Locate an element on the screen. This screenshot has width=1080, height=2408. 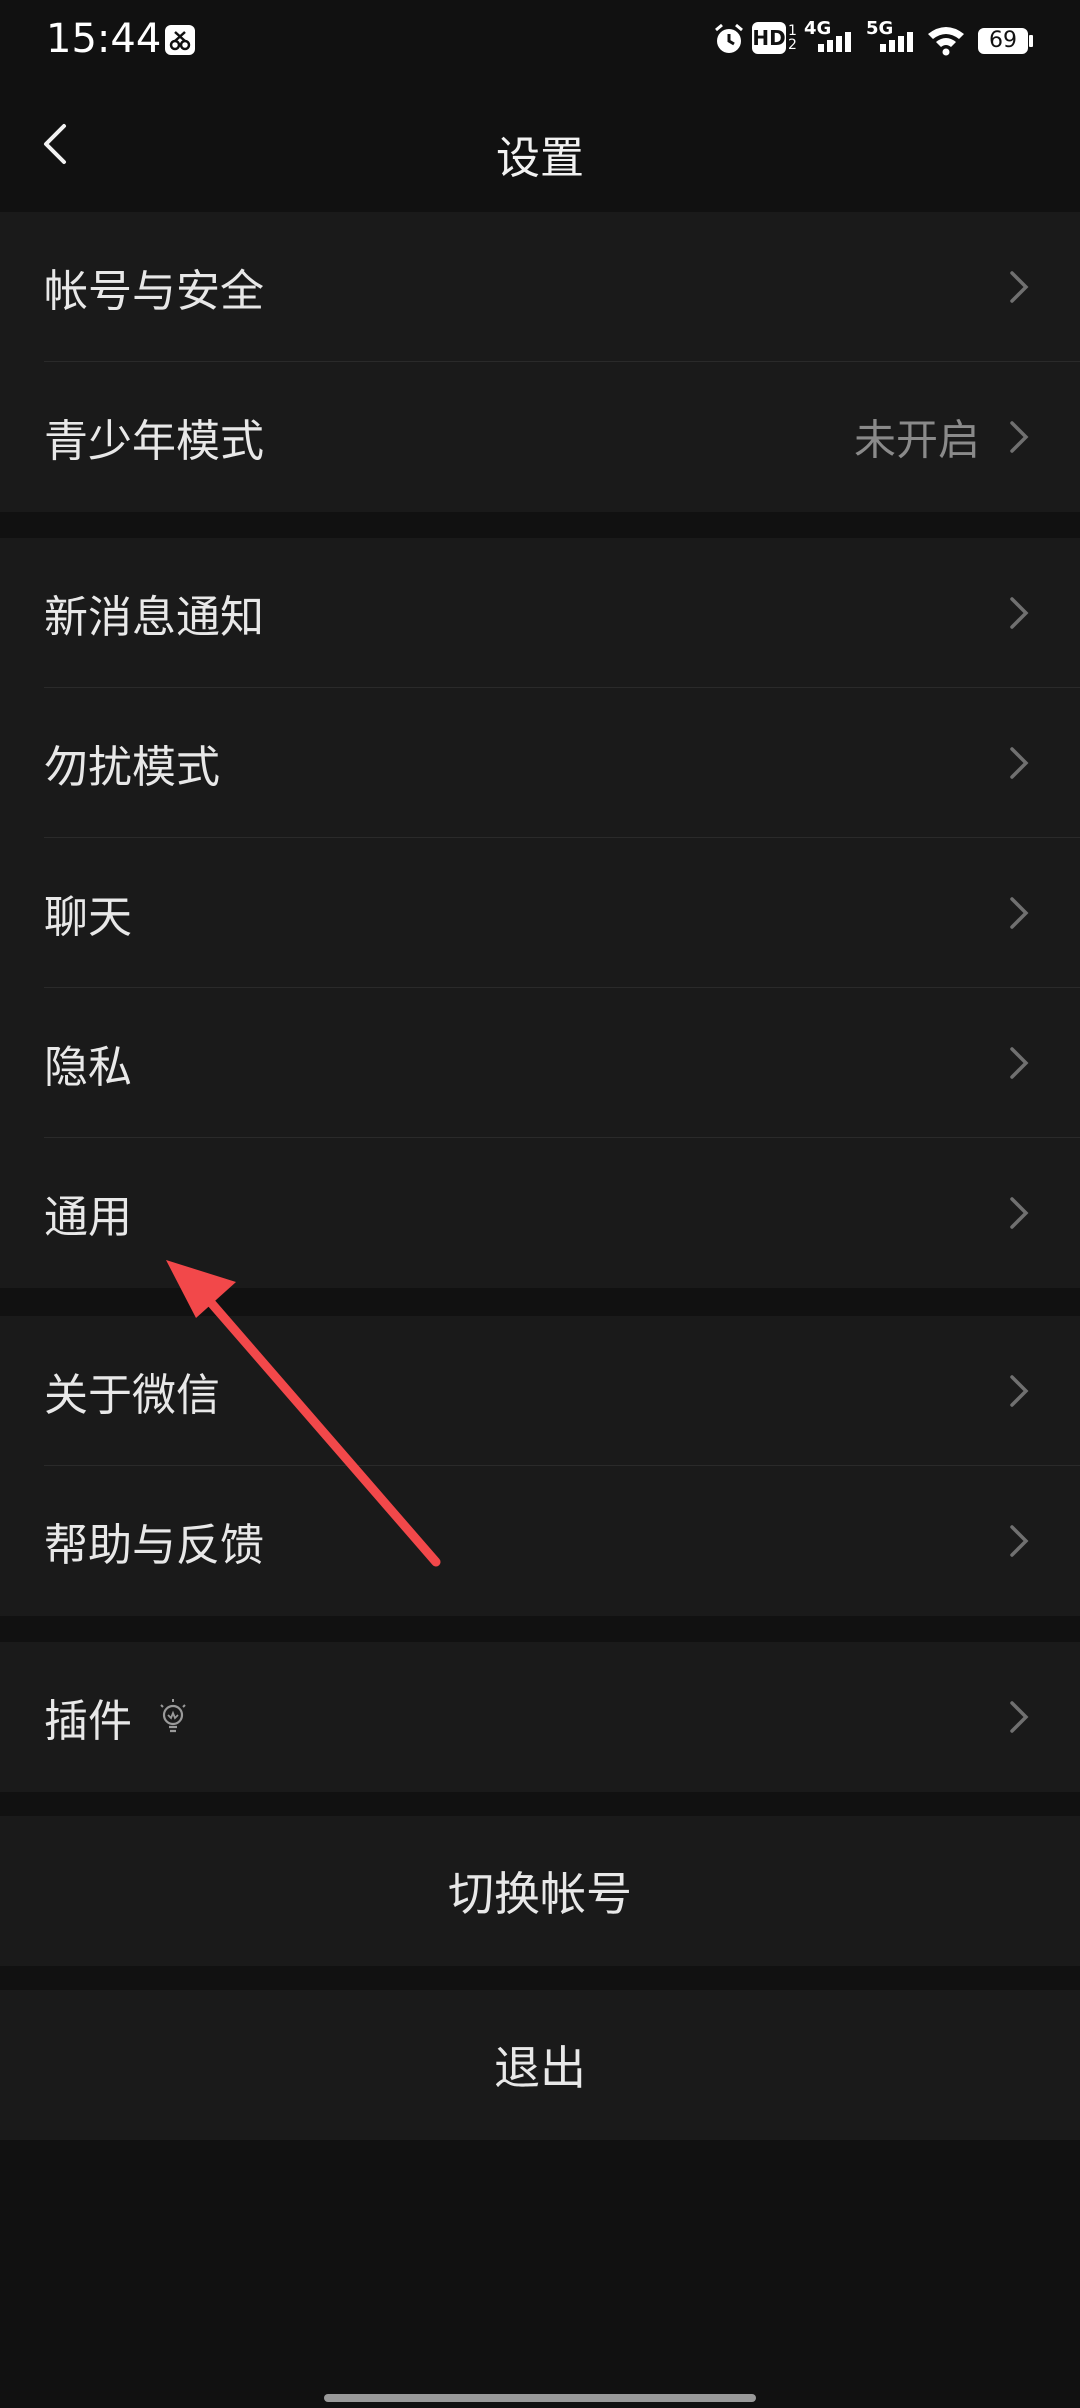
switch-account-label: 切换帐号 is located at coordinates (540, 1894).